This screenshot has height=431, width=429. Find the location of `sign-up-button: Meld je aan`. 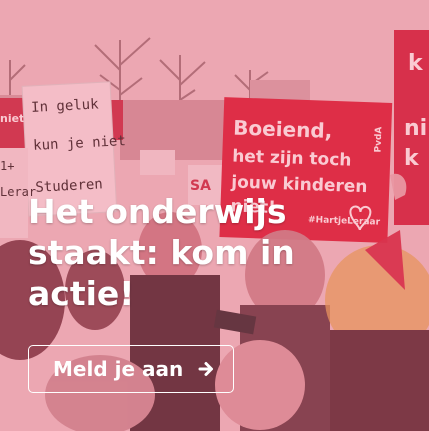

sign-up-button: Meld je aan is located at coordinates (131, 369).